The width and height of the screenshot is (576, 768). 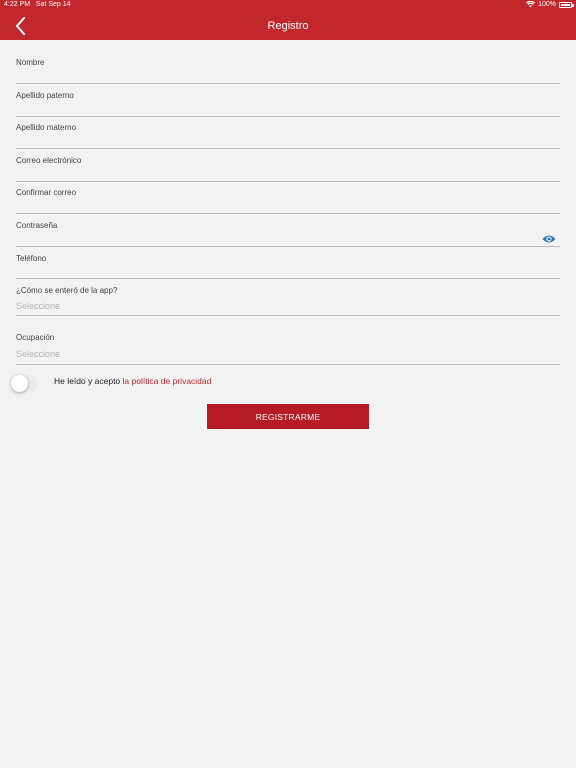 What do you see at coordinates (37, 225) in the screenshot?
I see `contrasena-label: Contraseña` at bounding box center [37, 225].